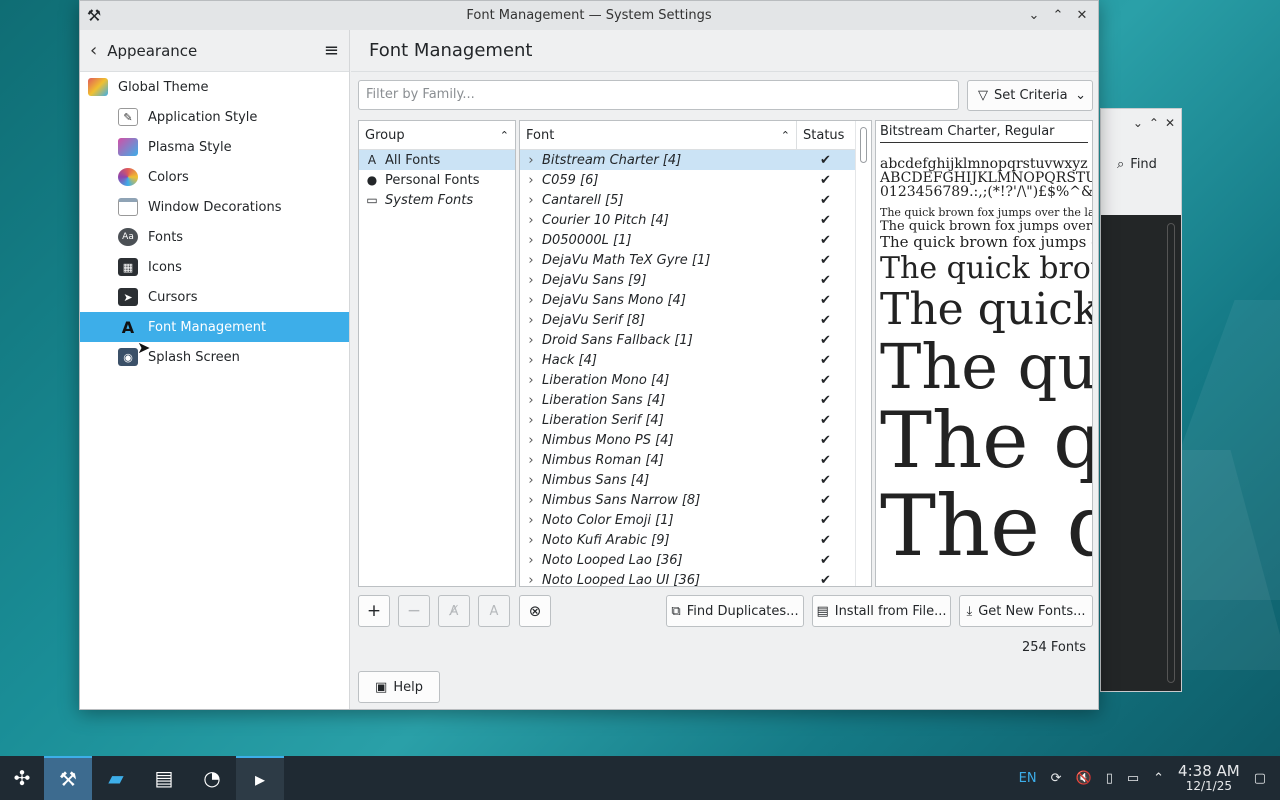 The height and width of the screenshot is (800, 1280). I want to click on system-settings-task: ⚒, so click(68, 778).